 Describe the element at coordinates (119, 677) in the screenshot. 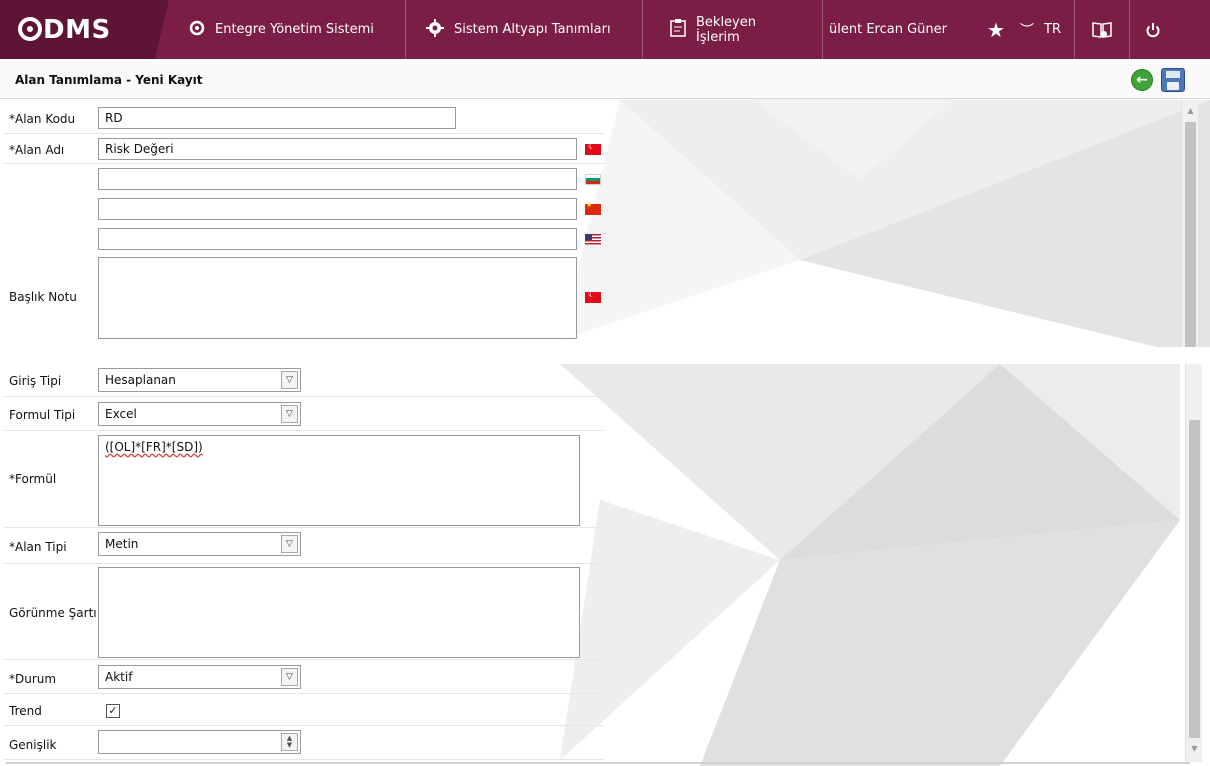

I see `durum-value: Aktif` at that location.